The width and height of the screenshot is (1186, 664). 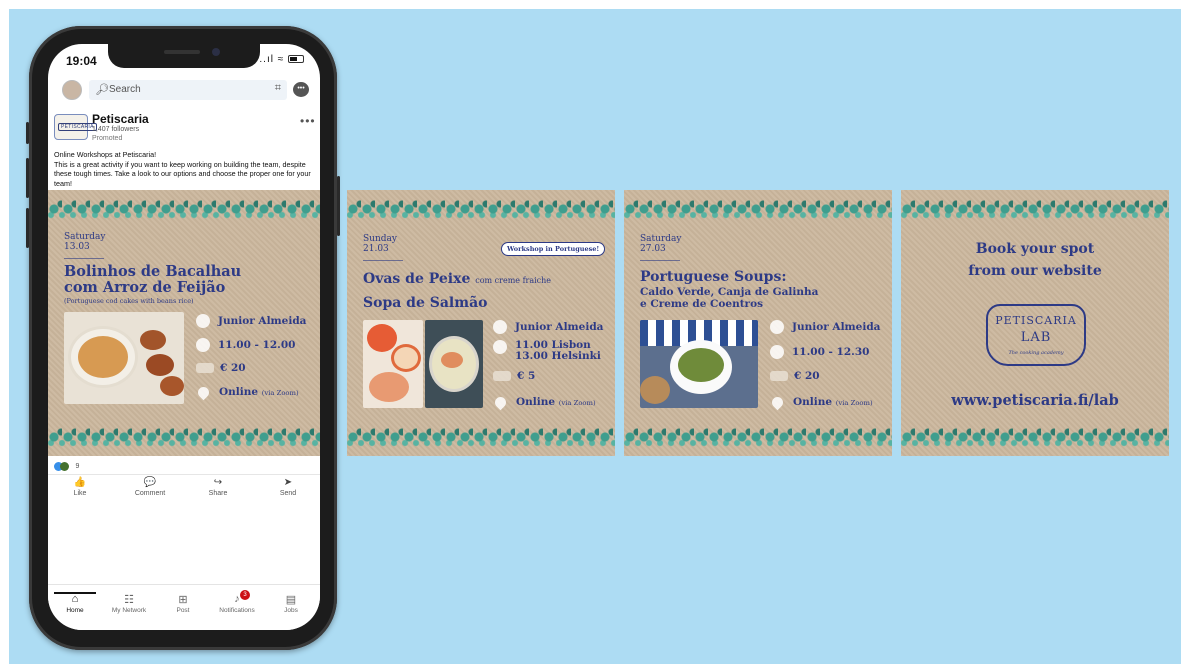 What do you see at coordinates (457, 280) in the screenshot?
I see `card-title-line1: Ovas de Peixe com creme fraiche` at bounding box center [457, 280].